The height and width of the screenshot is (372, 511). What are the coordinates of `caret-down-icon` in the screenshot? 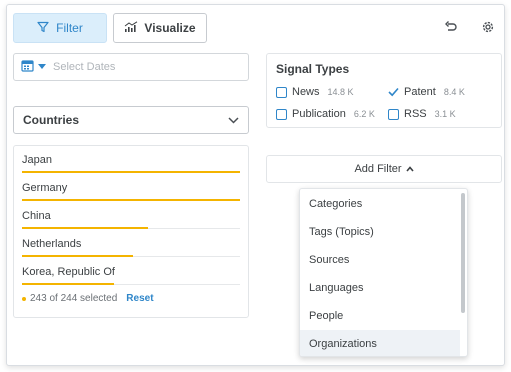 It's located at (42, 67).